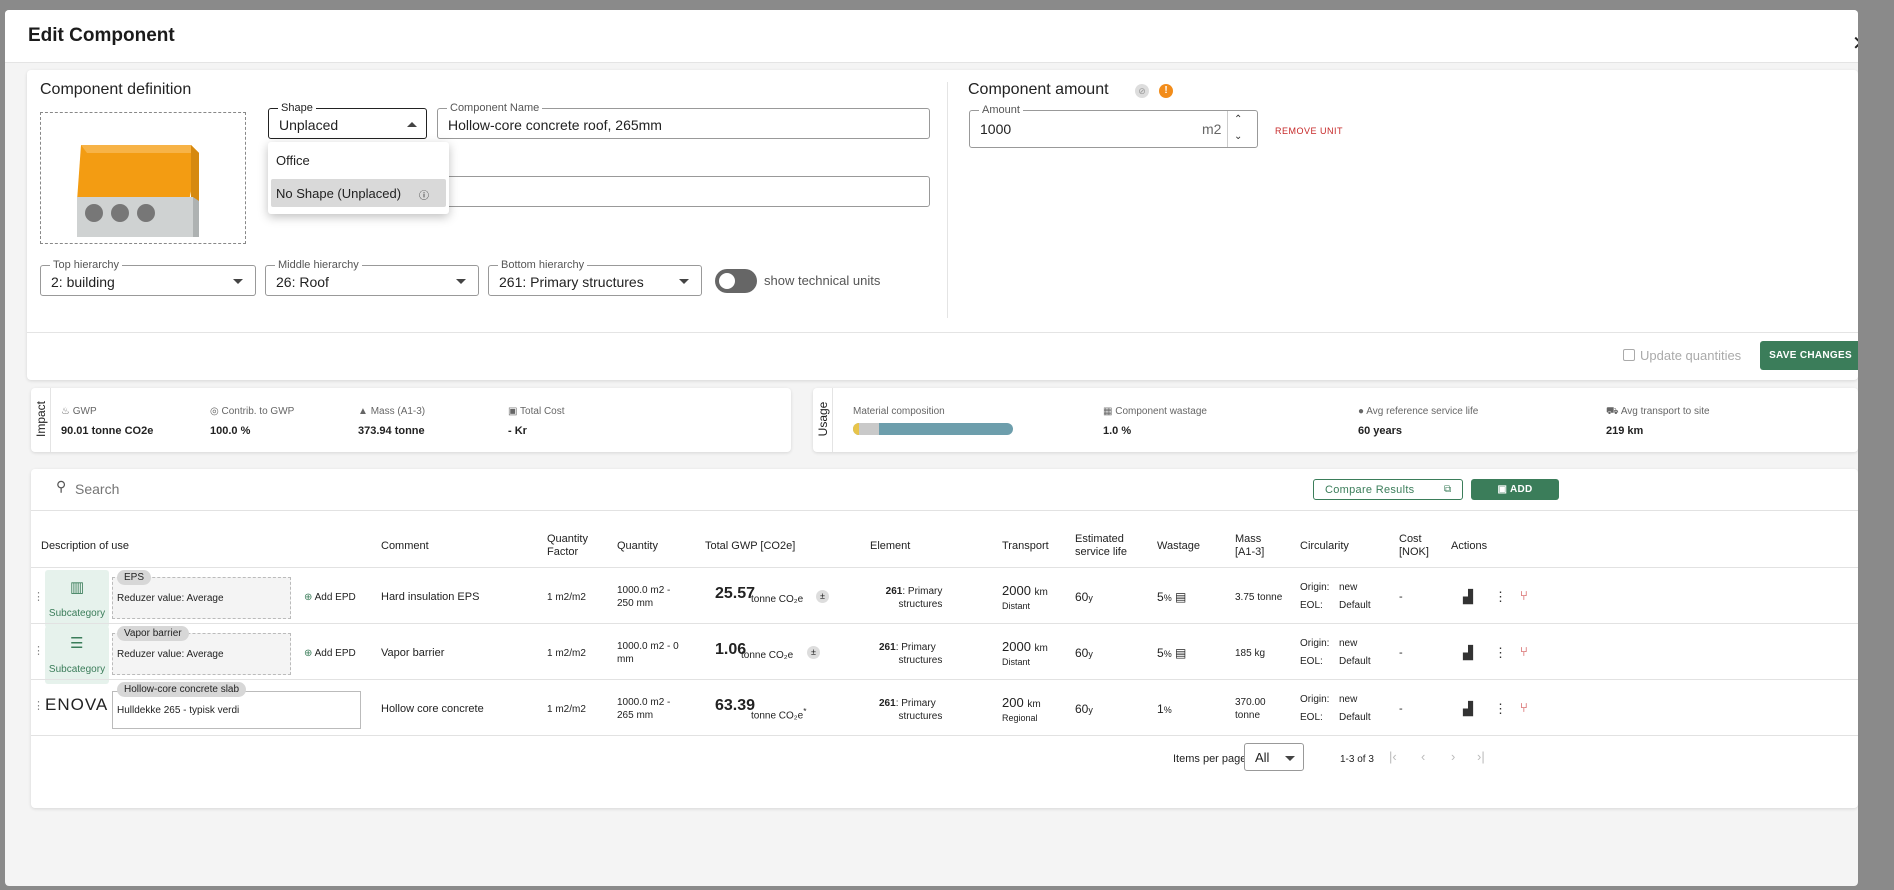  Describe the element at coordinates (1613, 411) in the screenshot. I see `truck-icon: ⛟` at that location.